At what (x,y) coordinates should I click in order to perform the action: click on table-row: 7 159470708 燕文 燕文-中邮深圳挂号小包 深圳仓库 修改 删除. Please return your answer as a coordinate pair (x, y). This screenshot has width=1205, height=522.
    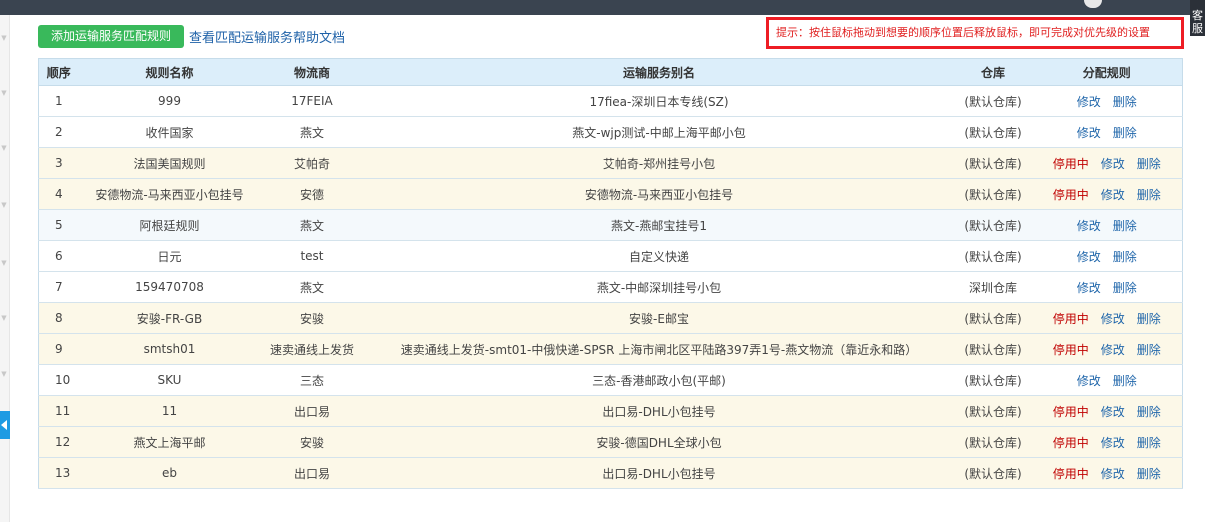
    Looking at the image, I should click on (610, 287).